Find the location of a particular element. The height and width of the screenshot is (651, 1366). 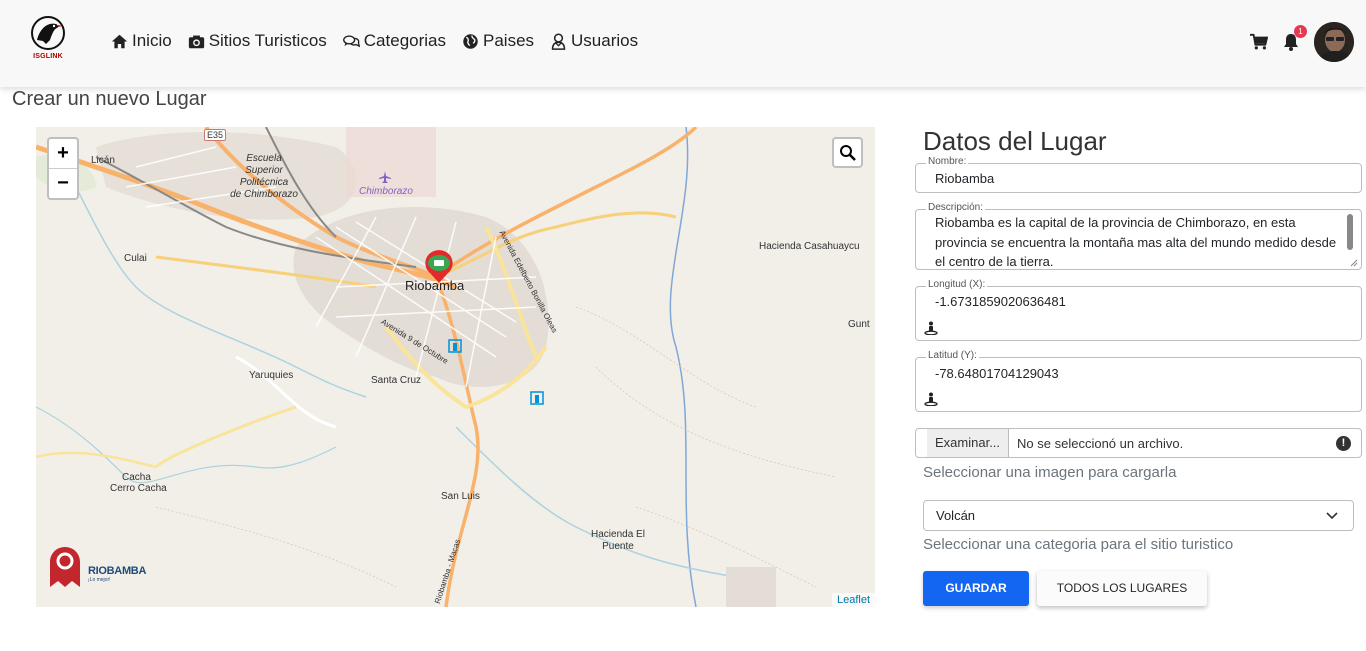

zoom-control: + − is located at coordinates (63, 168).